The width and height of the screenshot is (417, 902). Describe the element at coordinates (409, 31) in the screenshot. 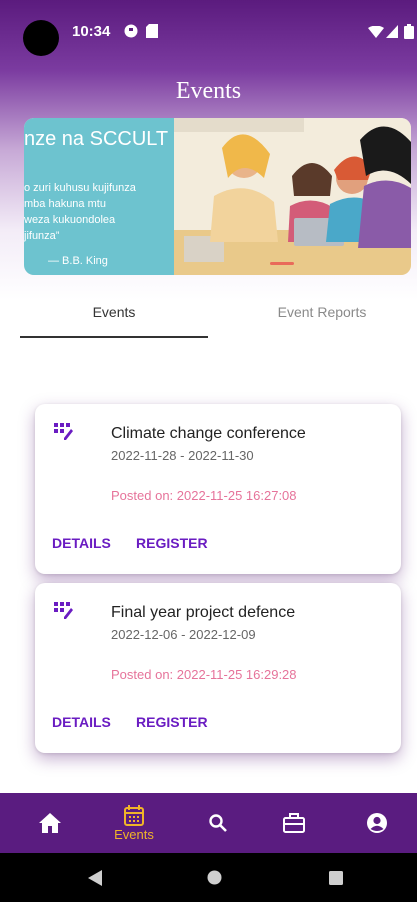

I see `battery-icon` at that location.